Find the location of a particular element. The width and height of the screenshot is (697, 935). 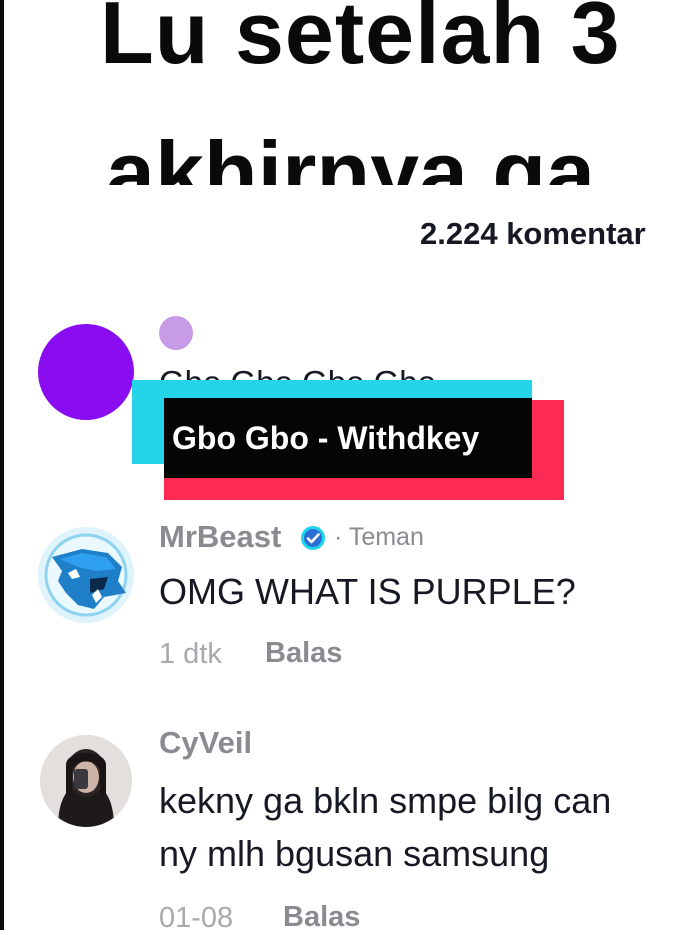

comment-time: 1 dtk is located at coordinates (190, 654).